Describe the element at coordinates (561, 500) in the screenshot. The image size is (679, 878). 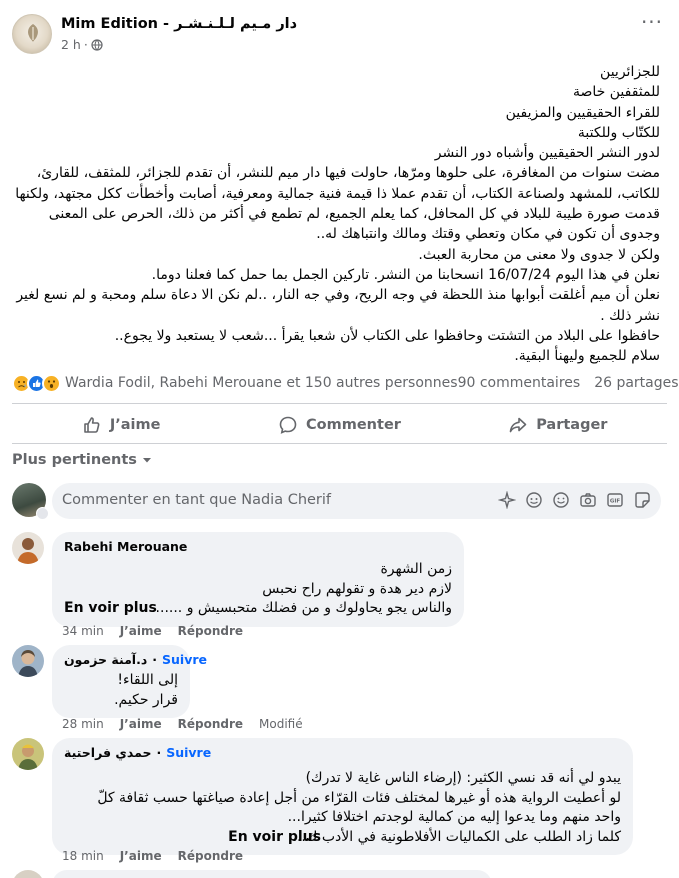
I see `emoji-icon` at that location.